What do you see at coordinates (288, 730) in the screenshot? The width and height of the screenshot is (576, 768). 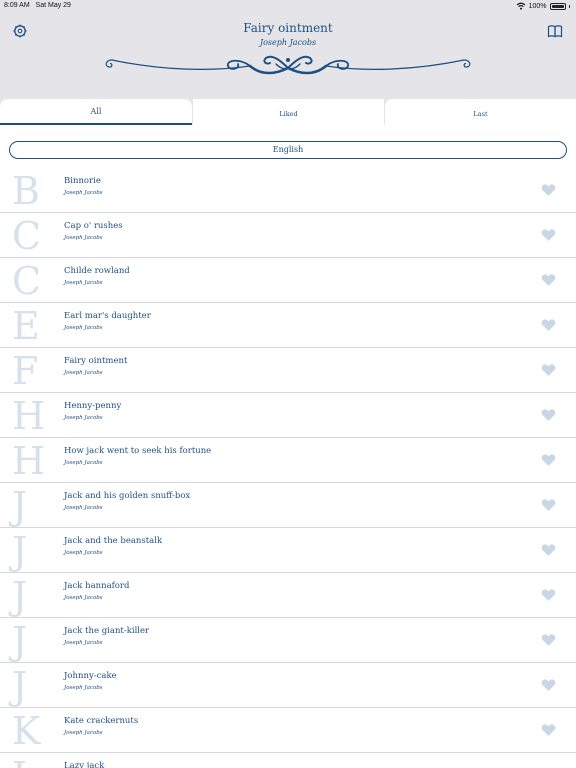 I see `list-item: K Kate crackernuts Joseph Jacobs` at bounding box center [288, 730].